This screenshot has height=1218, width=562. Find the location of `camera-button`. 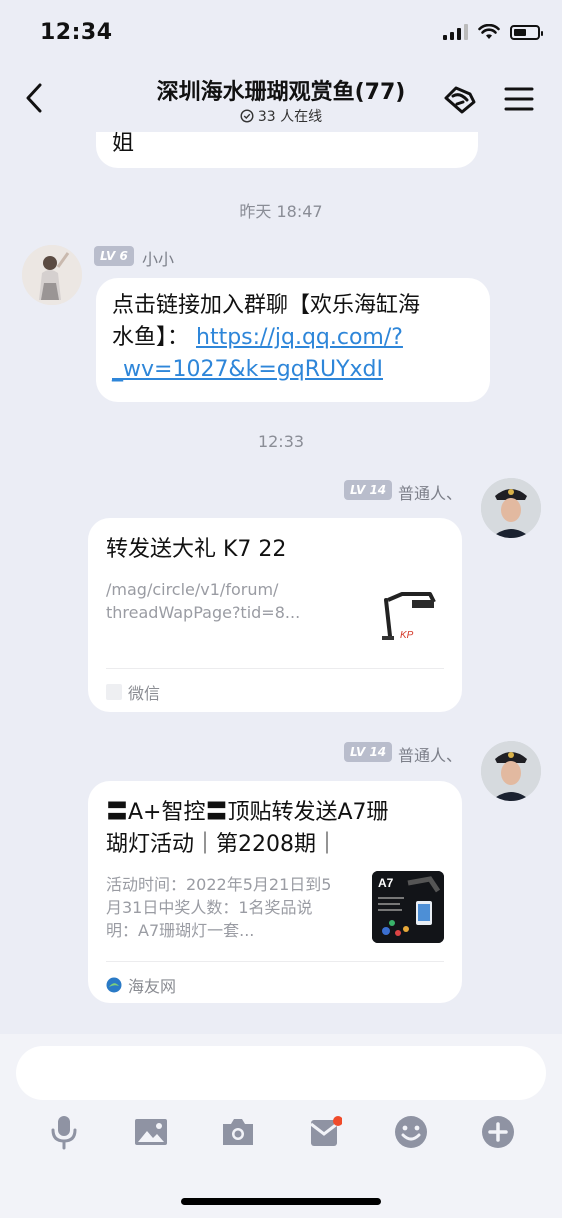

camera-button is located at coordinates (238, 1132).